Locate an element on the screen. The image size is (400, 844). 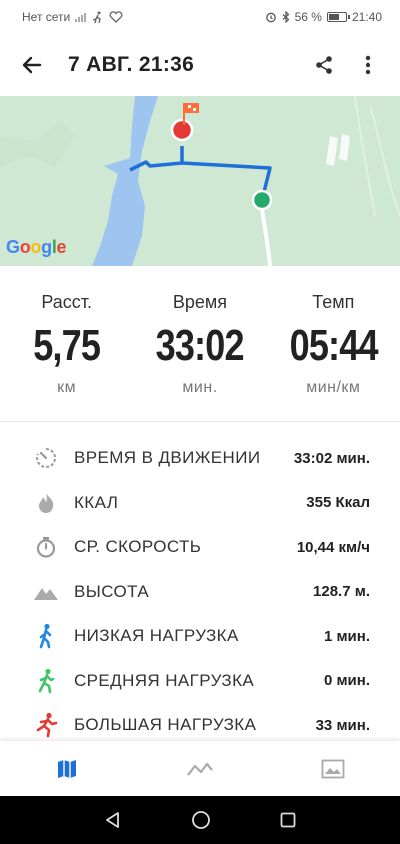
heart-rate-icon is located at coordinates (116, 17).